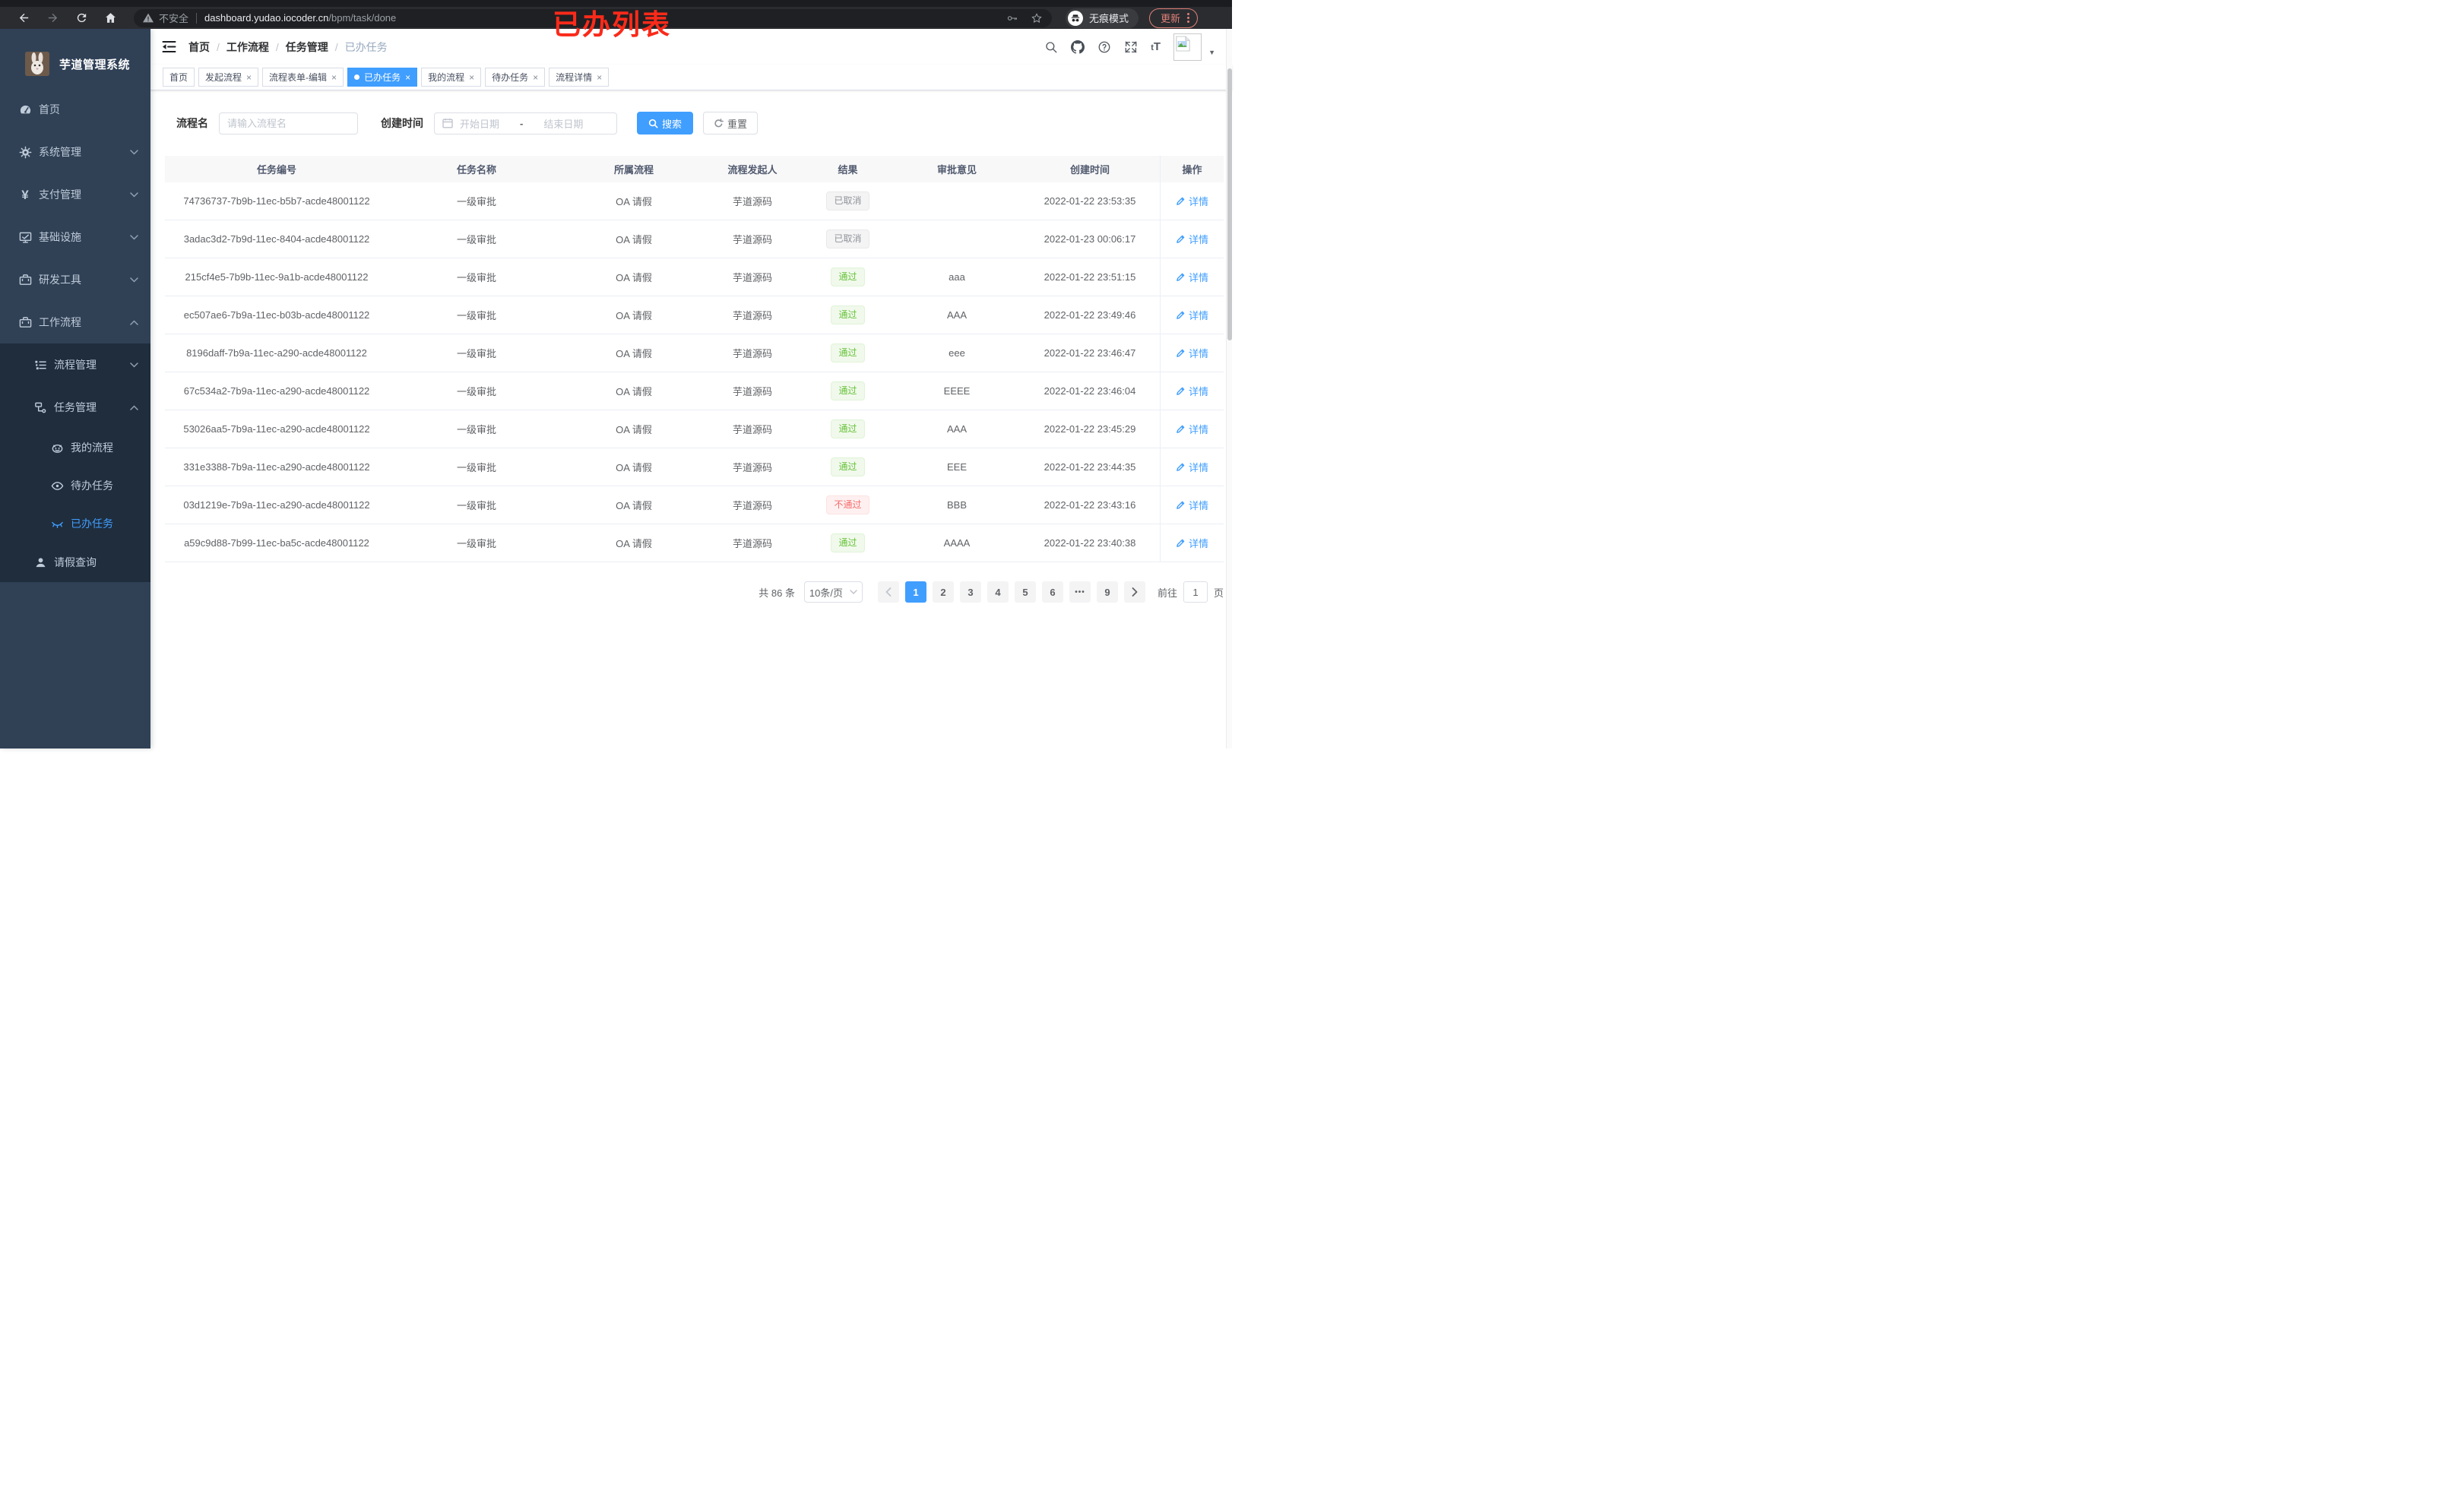 This screenshot has height=1497, width=2464. What do you see at coordinates (653, 123) in the screenshot?
I see `search-icon` at bounding box center [653, 123].